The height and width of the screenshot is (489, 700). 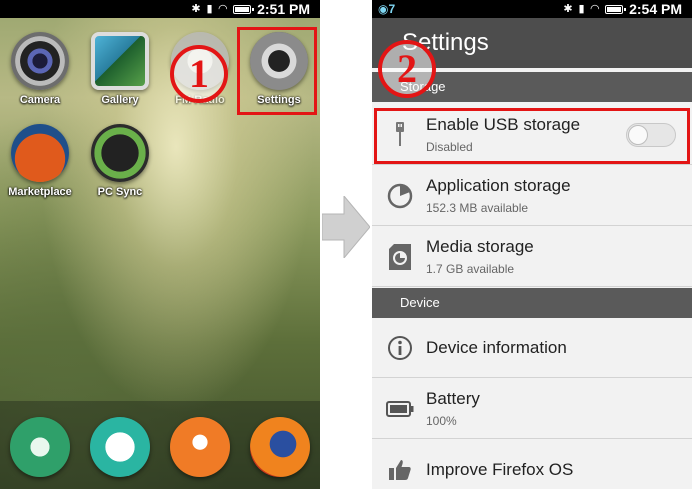 I want to click on status-time: 2:54 PM, so click(x=655, y=9).